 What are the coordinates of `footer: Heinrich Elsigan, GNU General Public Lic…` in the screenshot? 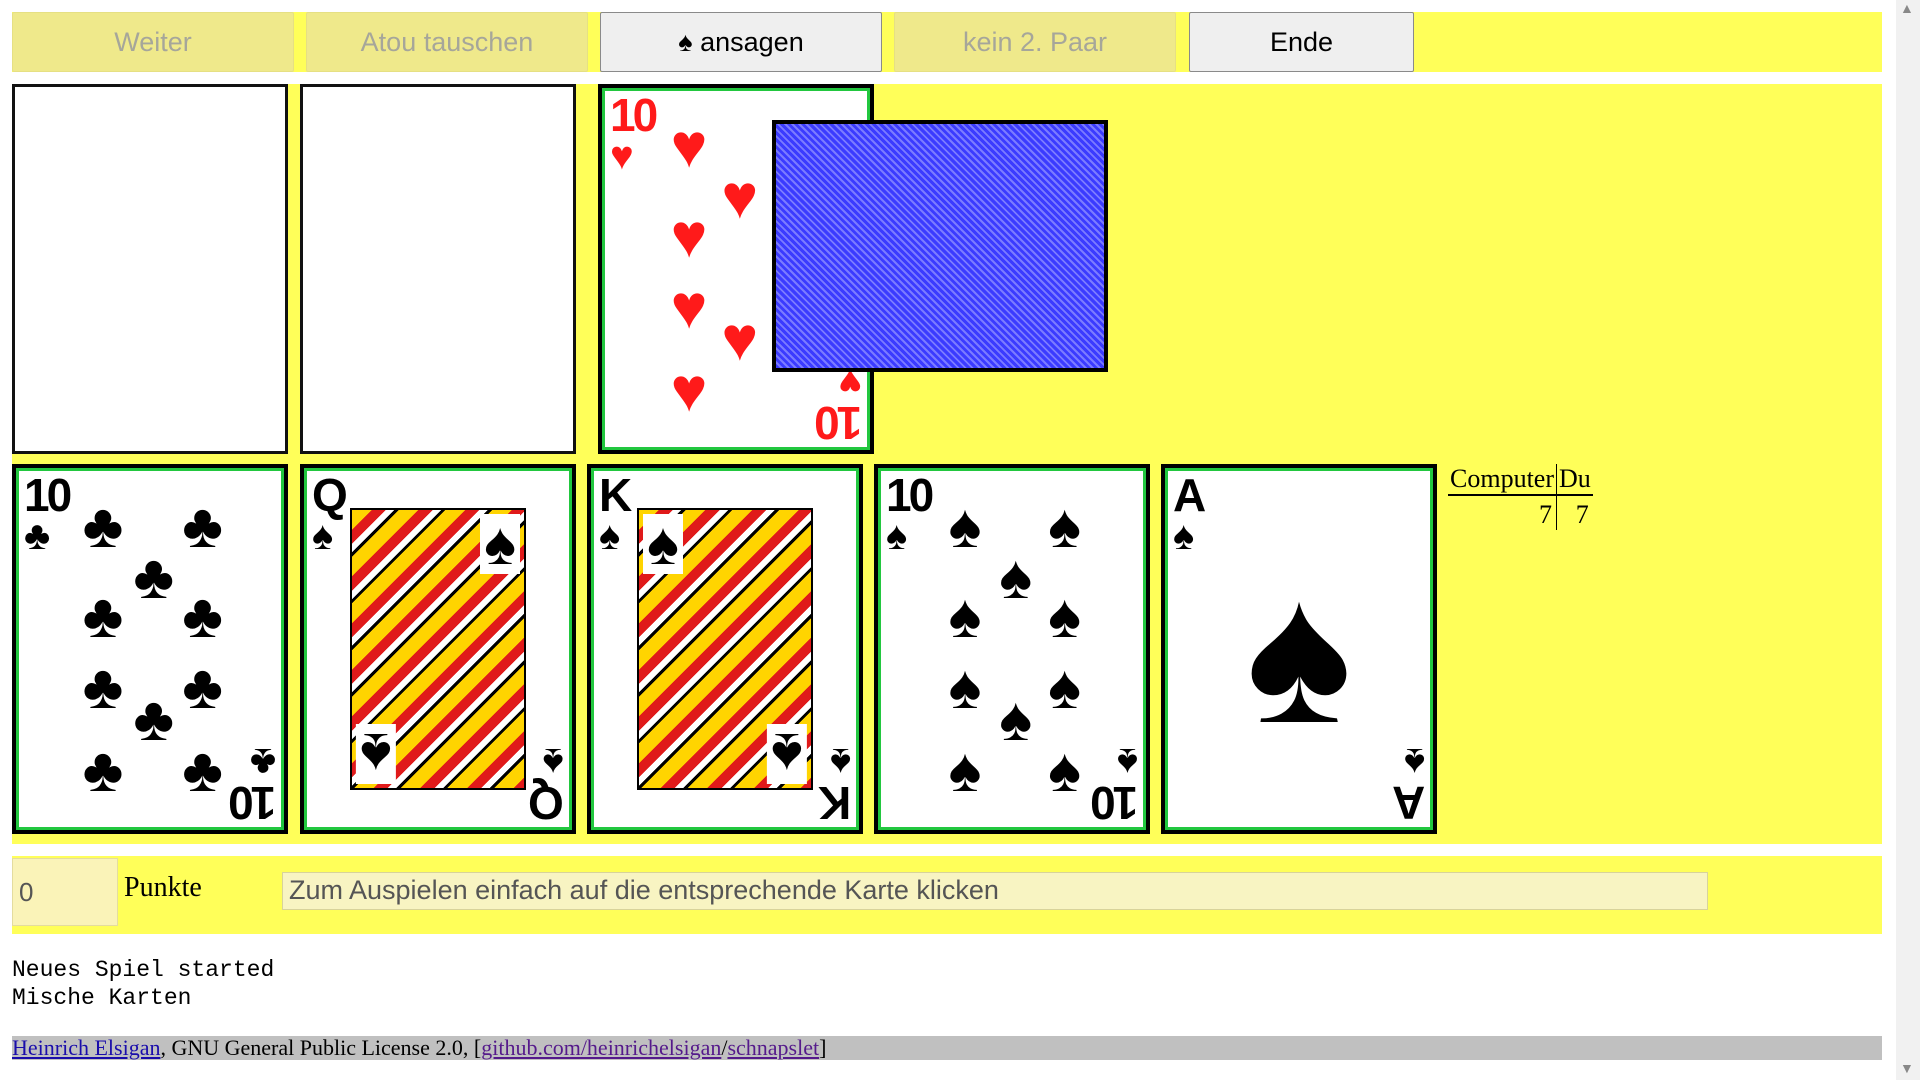 It's located at (947, 1048).